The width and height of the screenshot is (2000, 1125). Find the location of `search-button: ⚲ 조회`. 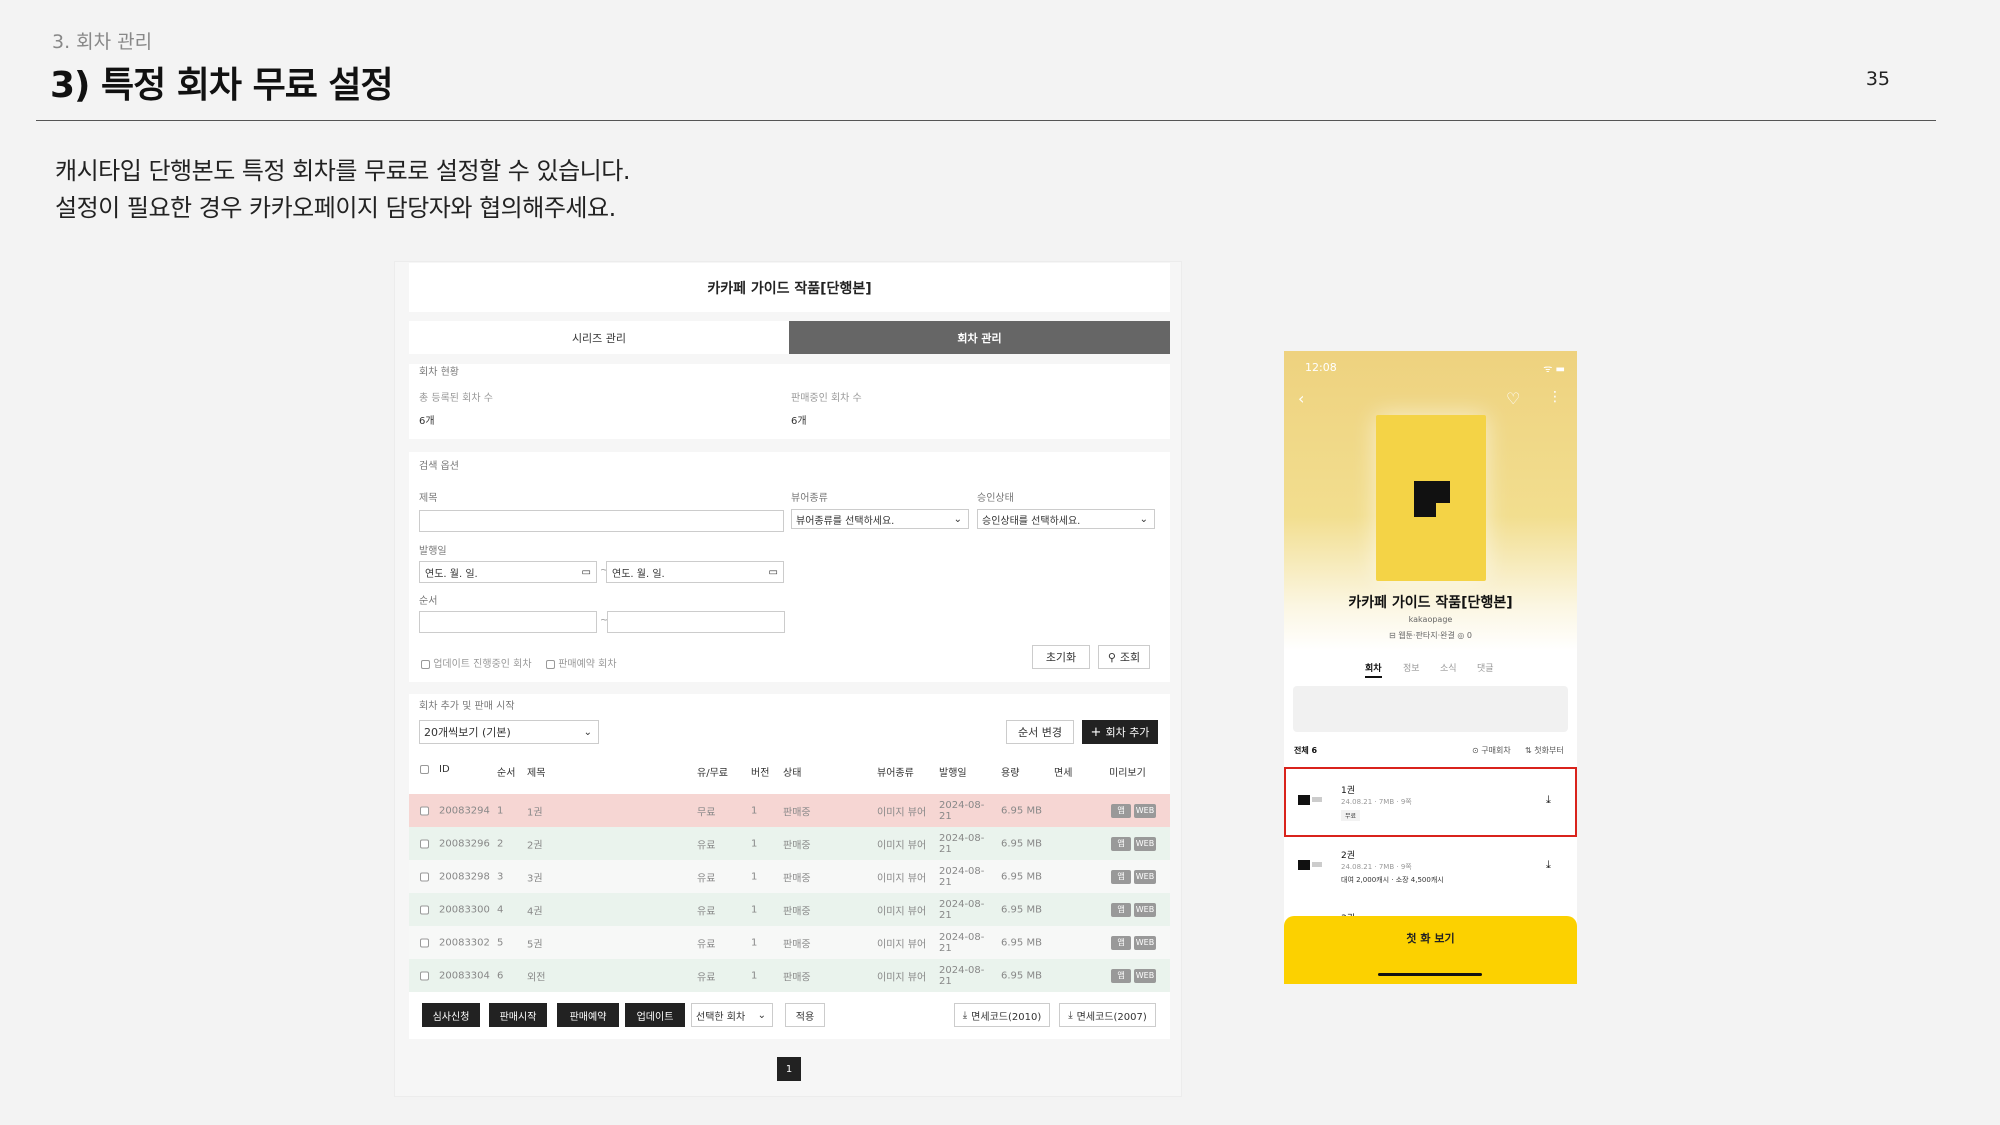

search-button: ⚲ 조회 is located at coordinates (1124, 657).